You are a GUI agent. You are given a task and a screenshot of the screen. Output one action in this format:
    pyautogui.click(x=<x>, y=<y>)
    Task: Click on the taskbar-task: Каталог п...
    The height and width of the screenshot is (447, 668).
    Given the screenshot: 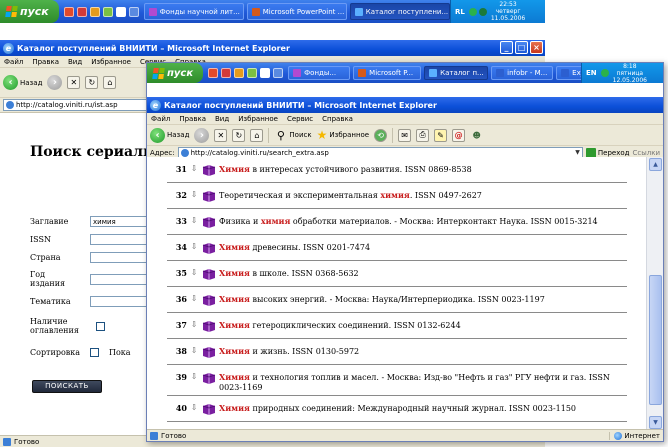 What is the action you would take?
    pyautogui.click(x=456, y=73)
    